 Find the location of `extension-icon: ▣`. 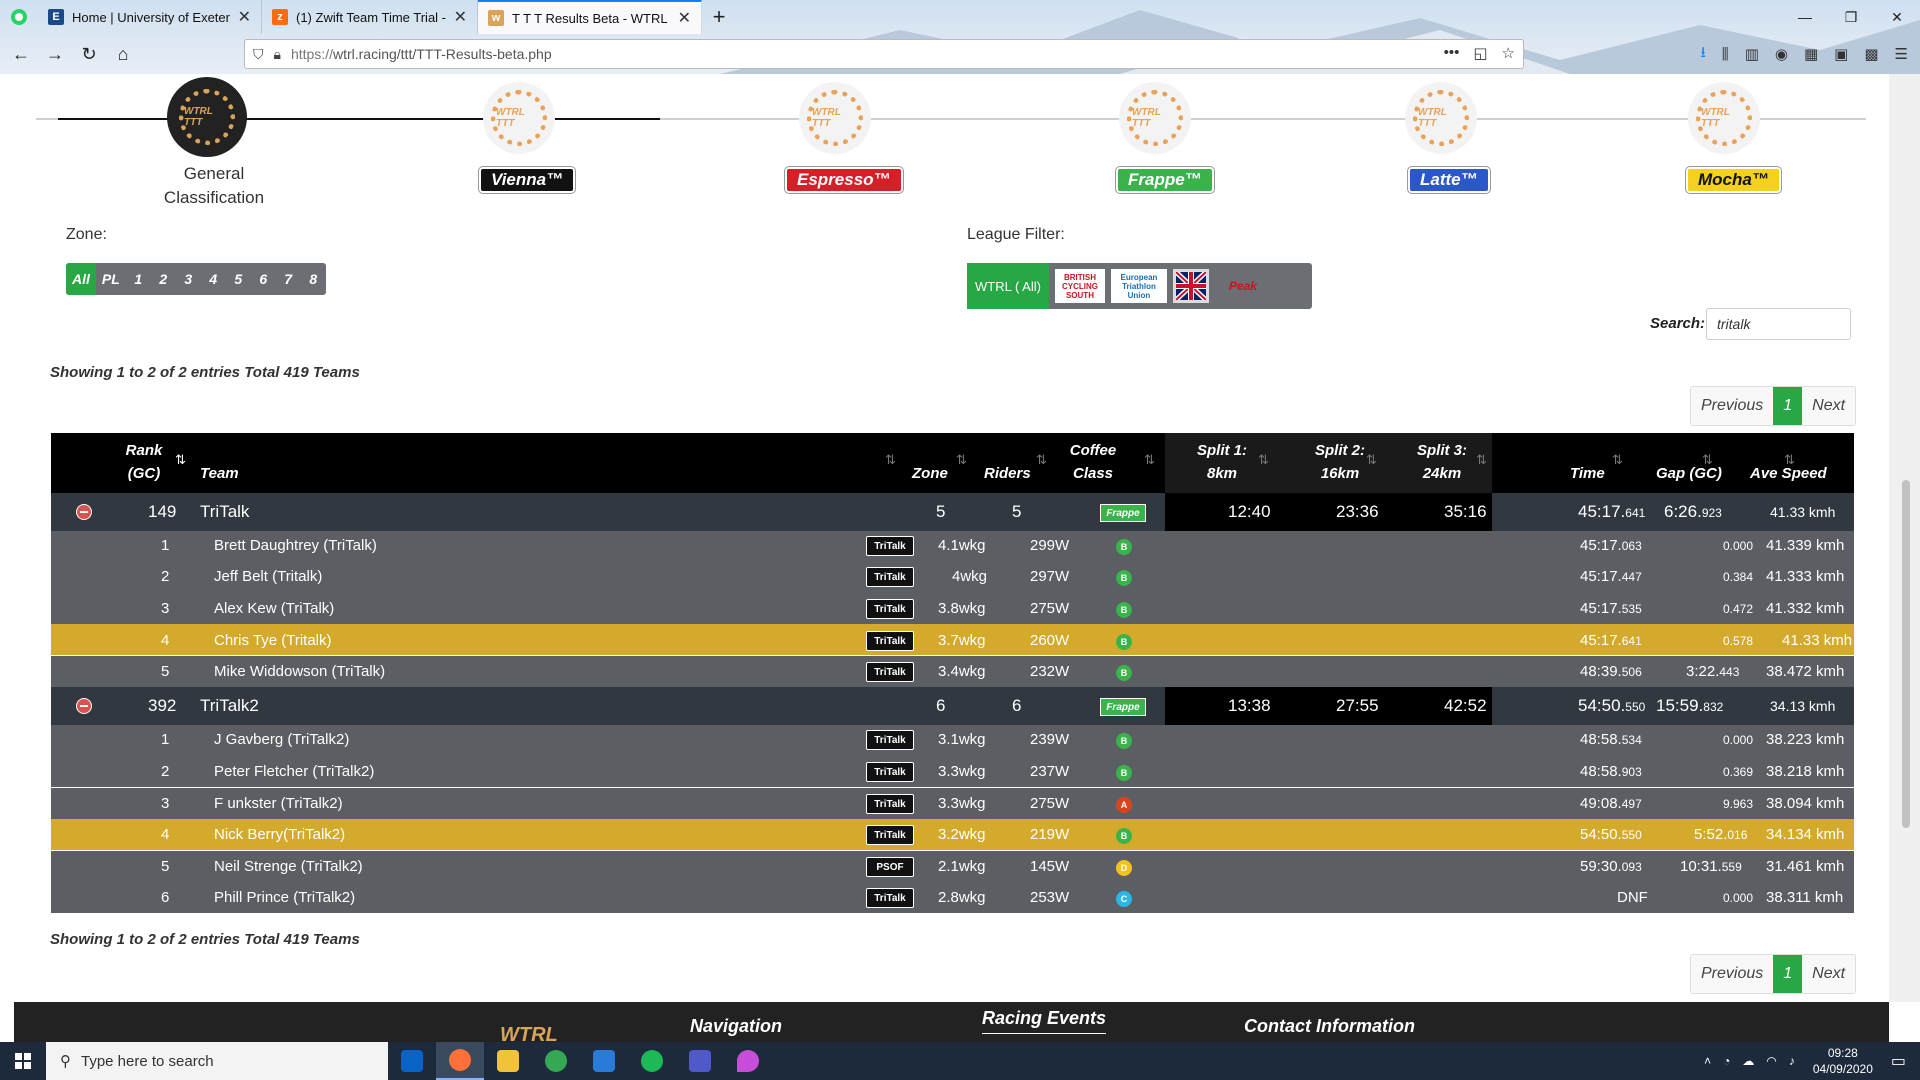

extension-icon: ▣ is located at coordinates (1841, 54).